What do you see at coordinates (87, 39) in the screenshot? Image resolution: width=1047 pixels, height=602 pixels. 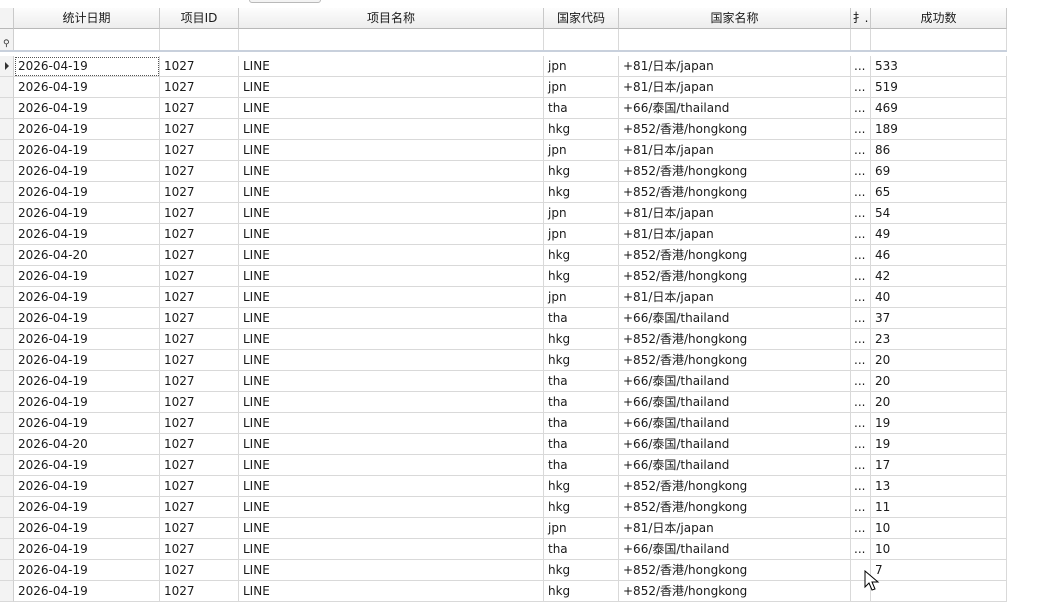 I see `filter-cell-date` at bounding box center [87, 39].